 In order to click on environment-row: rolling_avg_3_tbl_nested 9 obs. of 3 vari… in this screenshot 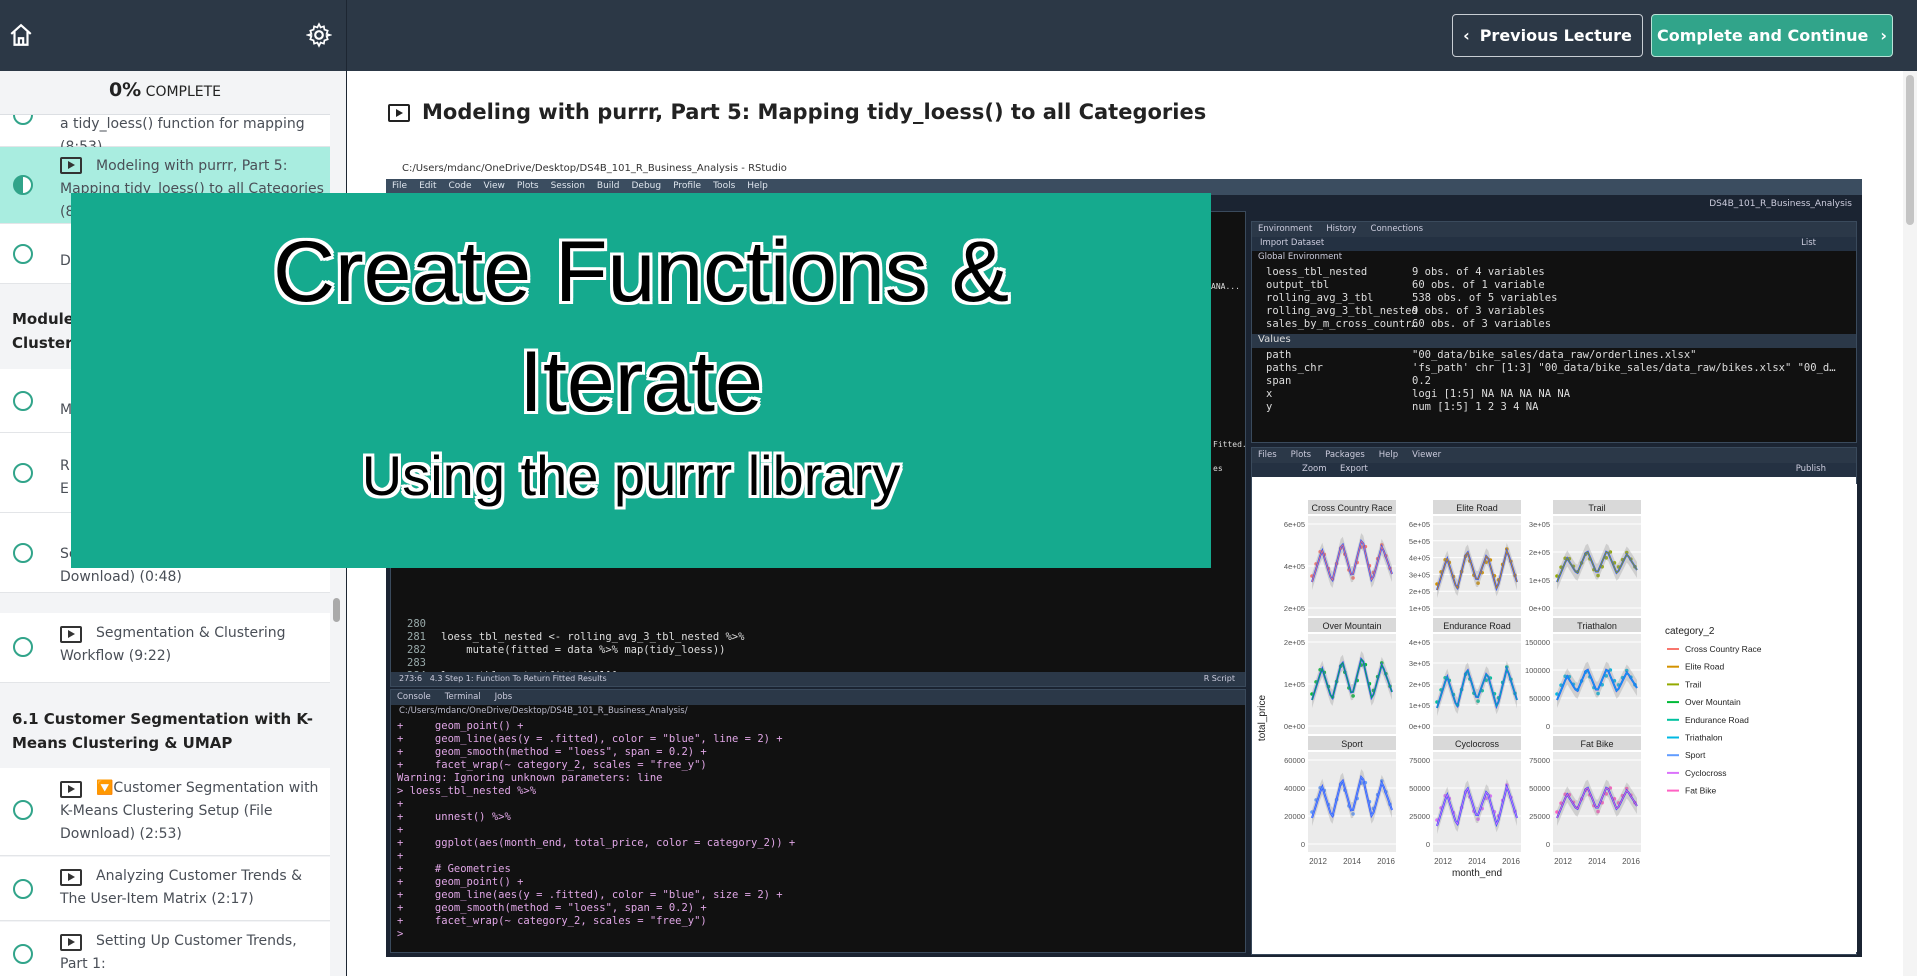, I will do `click(1554, 311)`.